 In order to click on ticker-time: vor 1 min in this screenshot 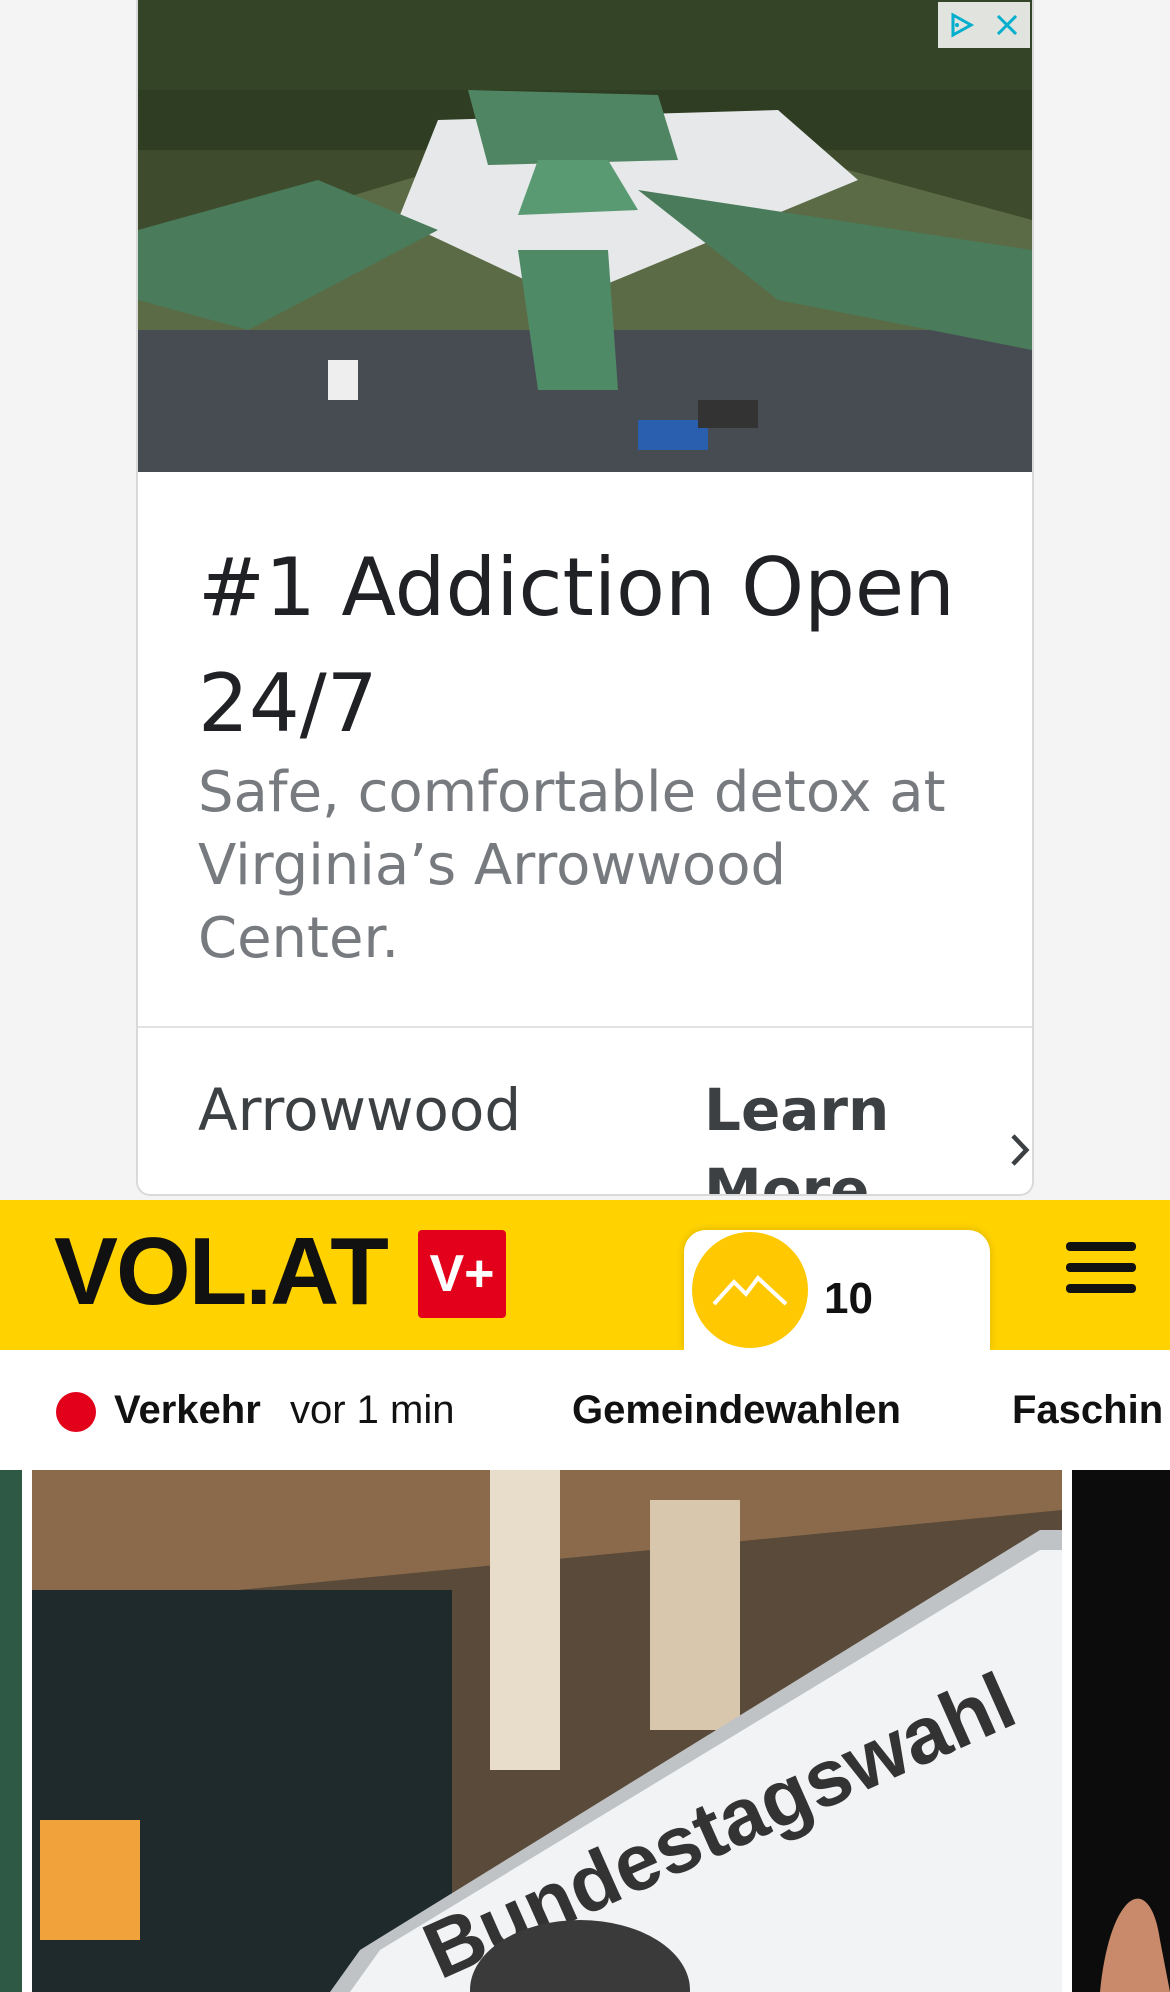, I will do `click(372, 1410)`.